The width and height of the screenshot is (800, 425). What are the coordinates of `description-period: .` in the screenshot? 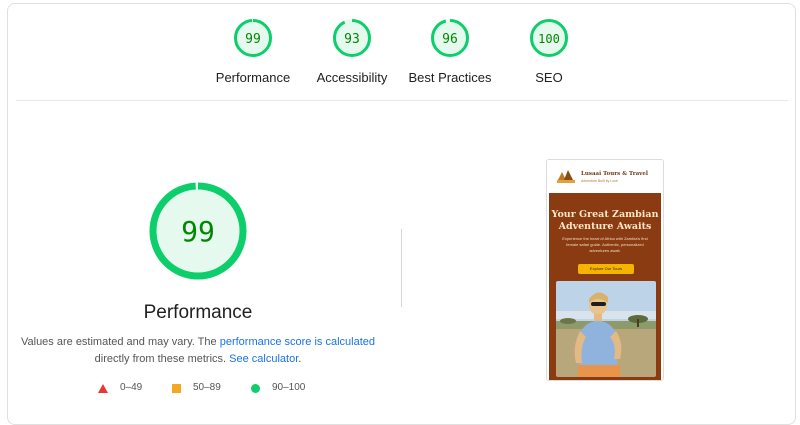 It's located at (300, 359).